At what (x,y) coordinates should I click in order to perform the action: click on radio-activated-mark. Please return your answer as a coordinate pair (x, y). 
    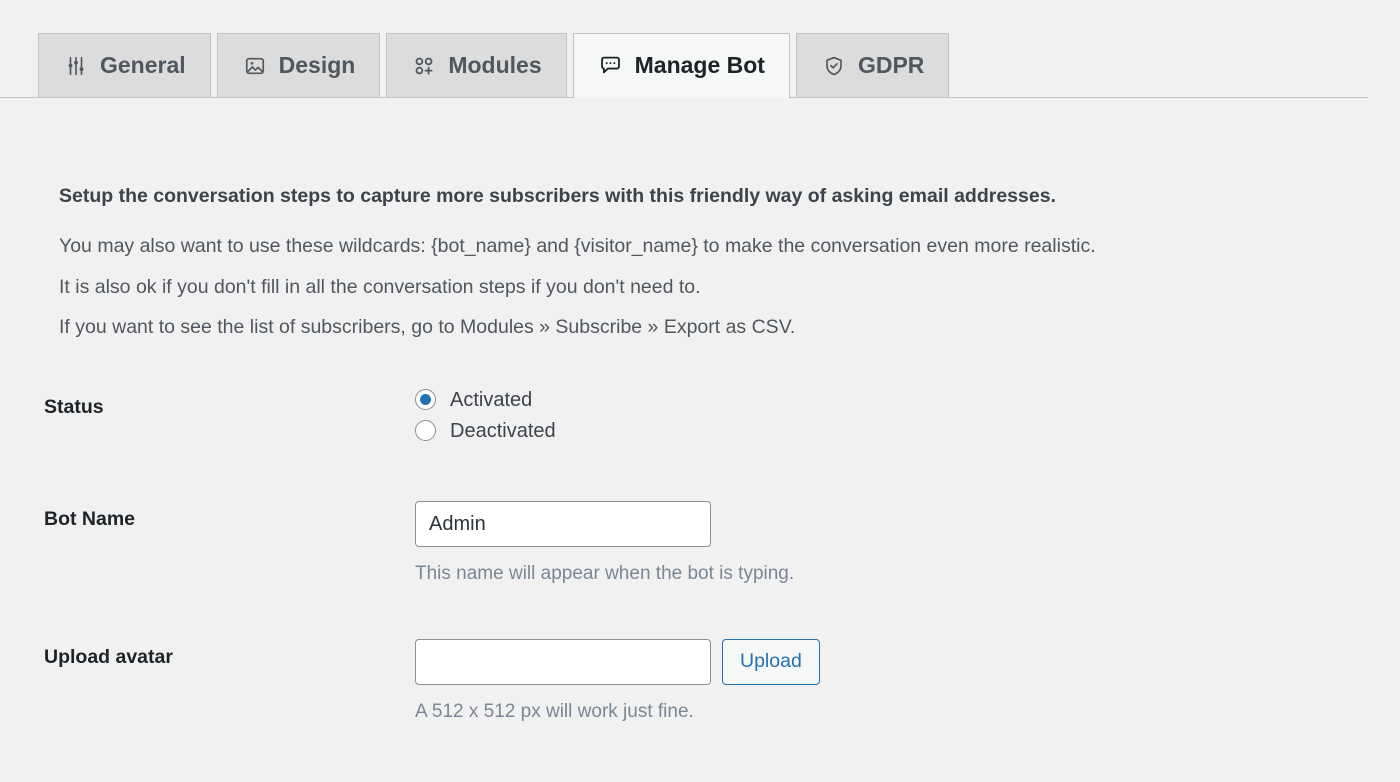
    Looking at the image, I should click on (425, 400).